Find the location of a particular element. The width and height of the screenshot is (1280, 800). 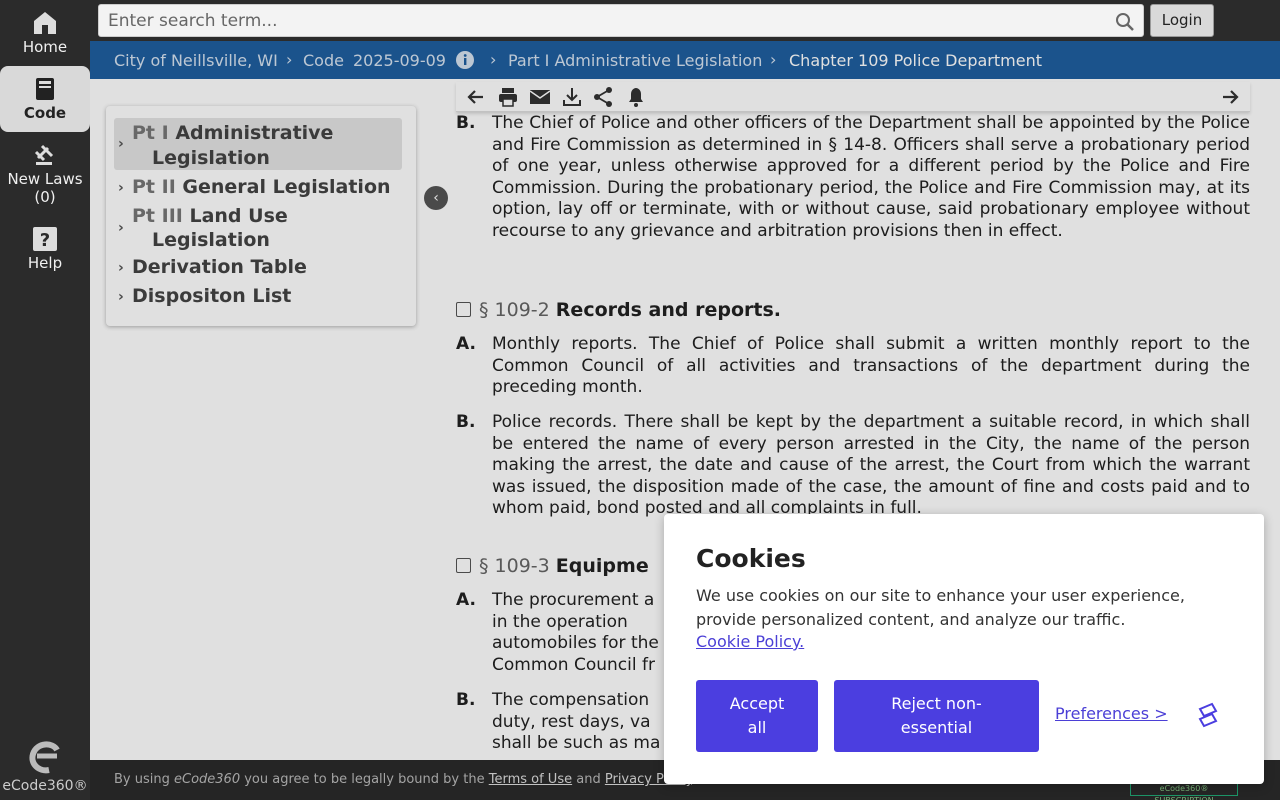

toc-title: Dispositon List is located at coordinates (212, 296).